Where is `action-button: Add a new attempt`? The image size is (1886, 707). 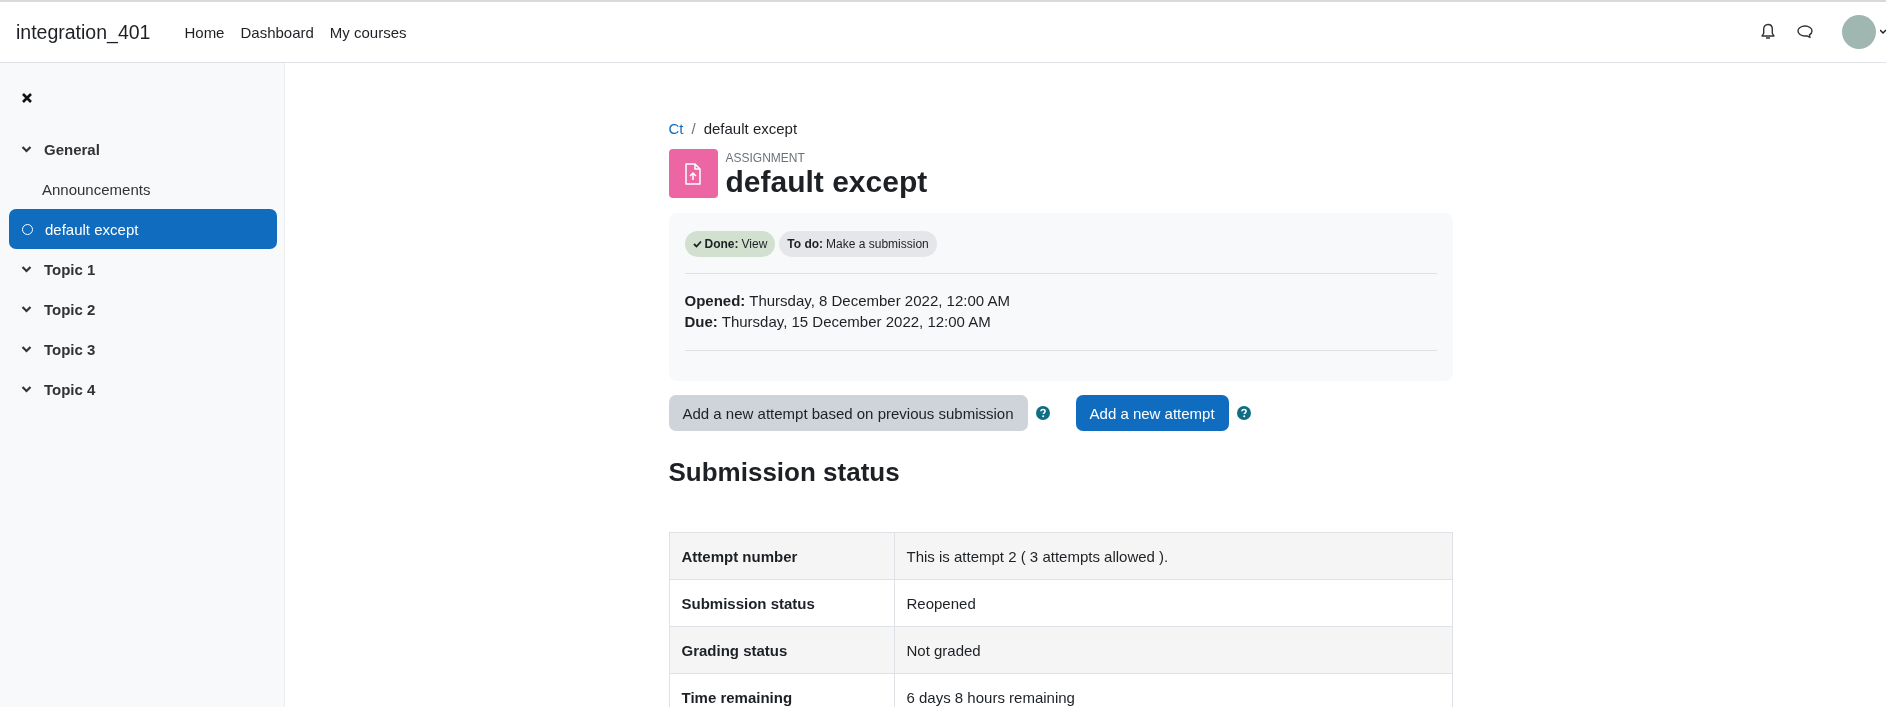
action-button: Add a new attempt is located at coordinates (1152, 413).